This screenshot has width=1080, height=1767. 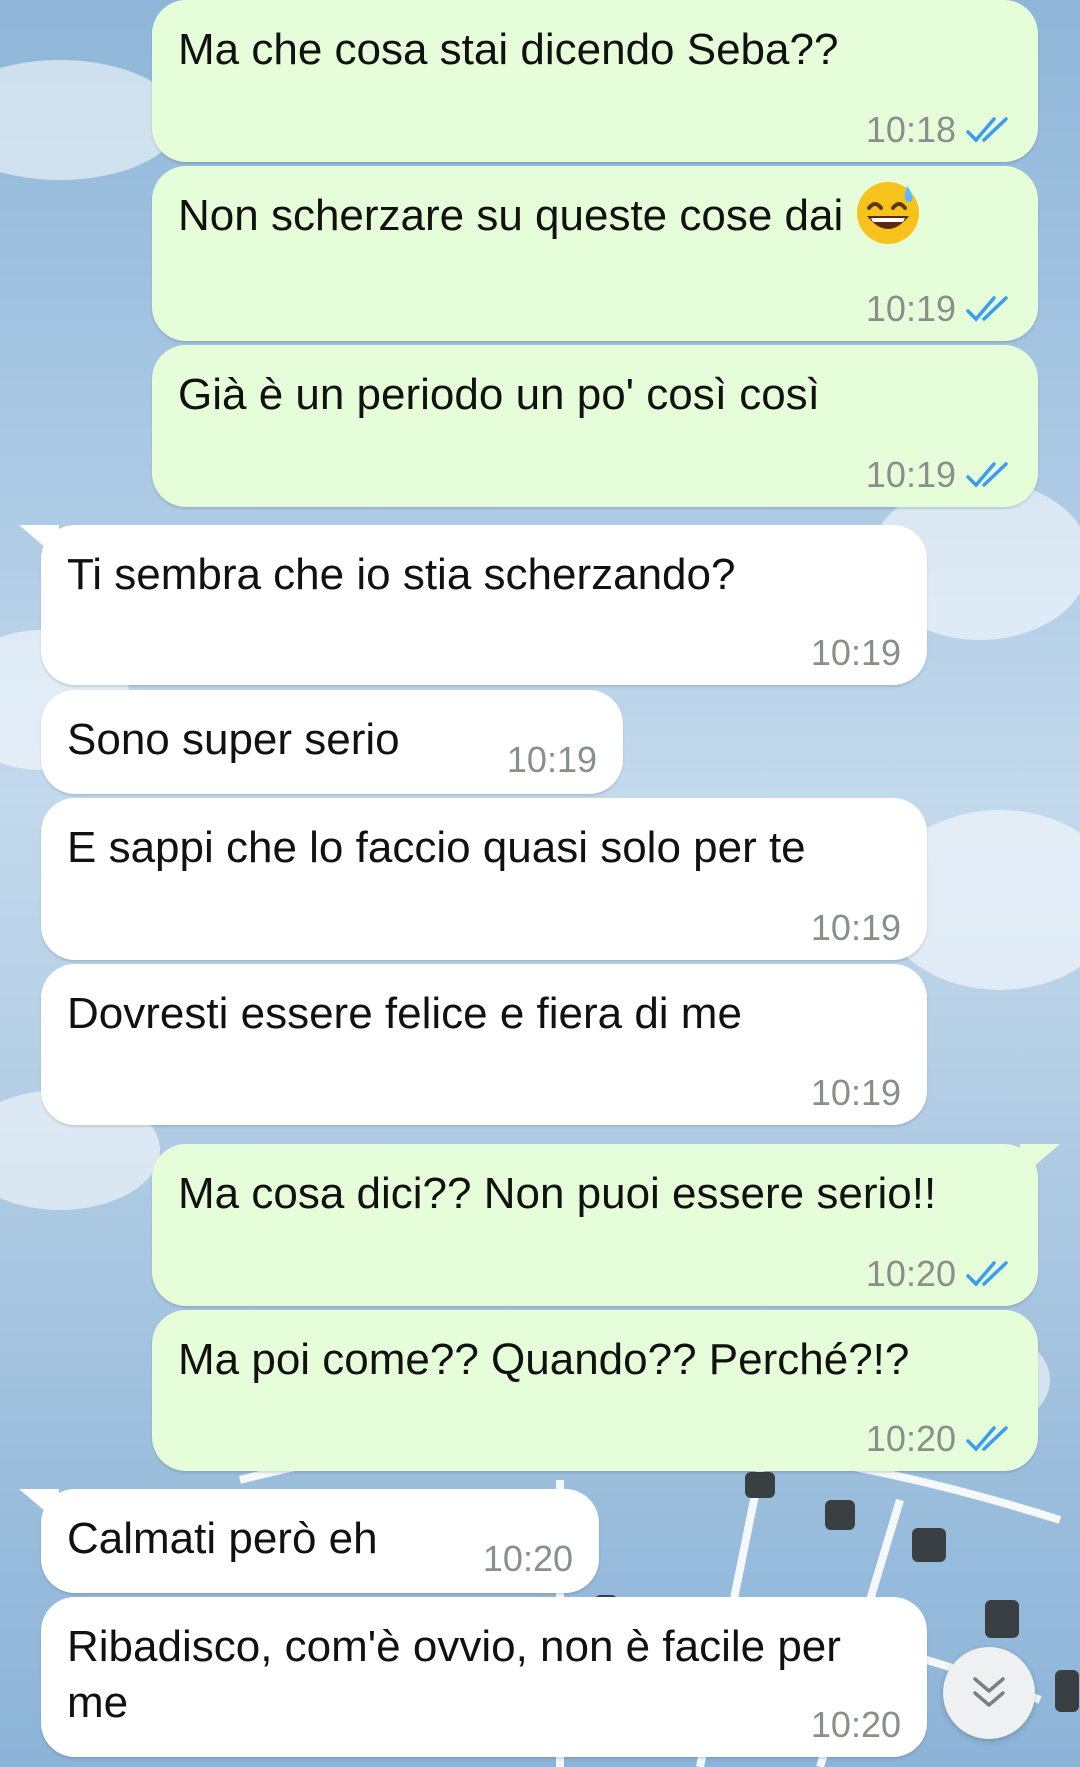 What do you see at coordinates (233, 739) in the screenshot?
I see `message-text: Sono super serio` at bounding box center [233, 739].